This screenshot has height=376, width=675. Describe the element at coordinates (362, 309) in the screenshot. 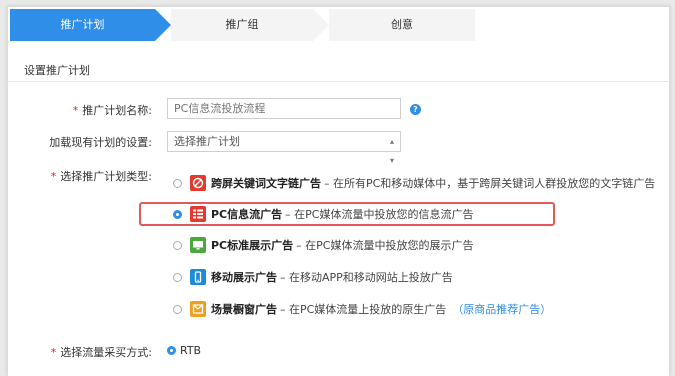

I see `plan-type-option-showcase: 场景橱窗广告 – 在PC媒体流量上投放的原生广告 （原商品推荐广告）` at that location.